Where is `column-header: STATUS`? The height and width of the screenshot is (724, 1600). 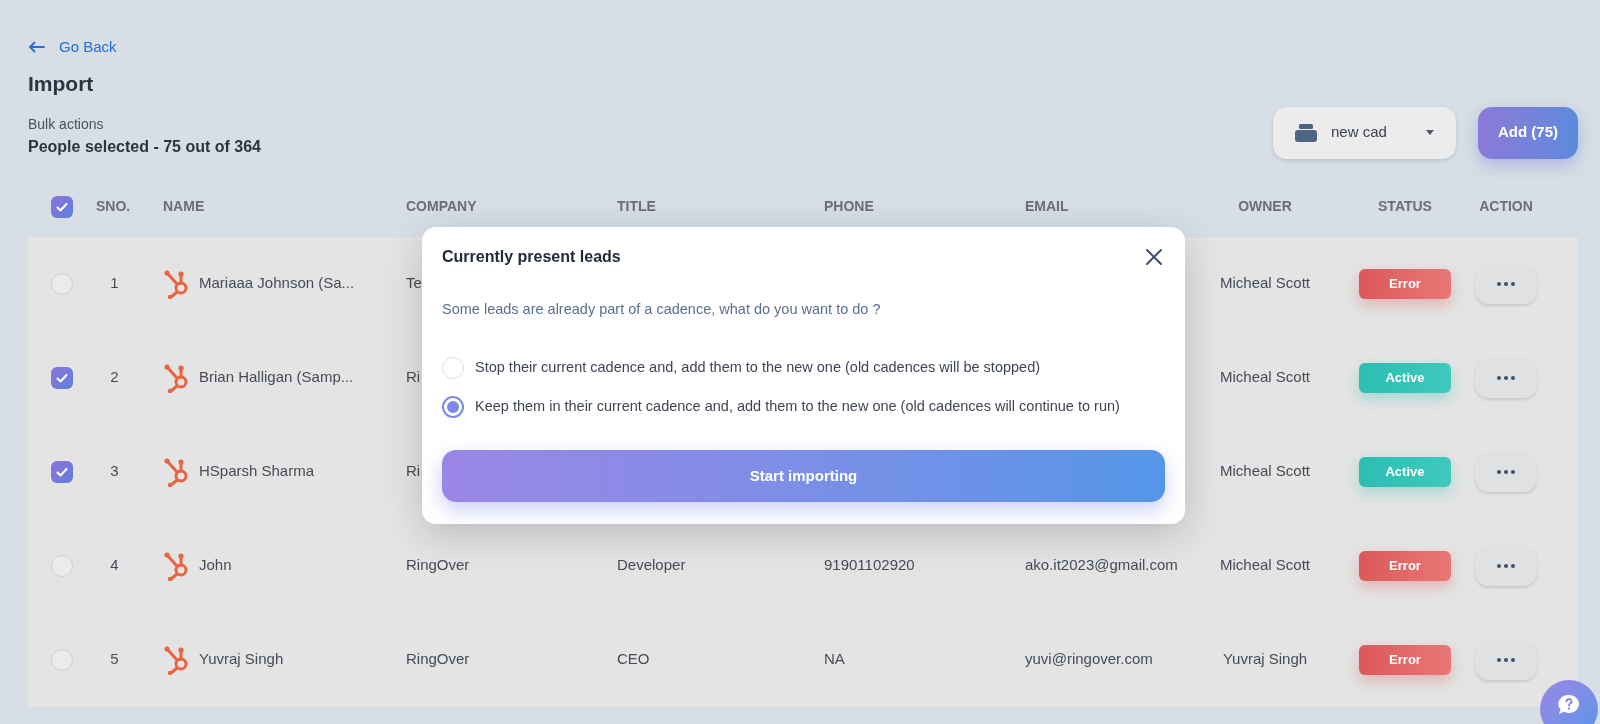
column-header: STATUS is located at coordinates (1405, 206).